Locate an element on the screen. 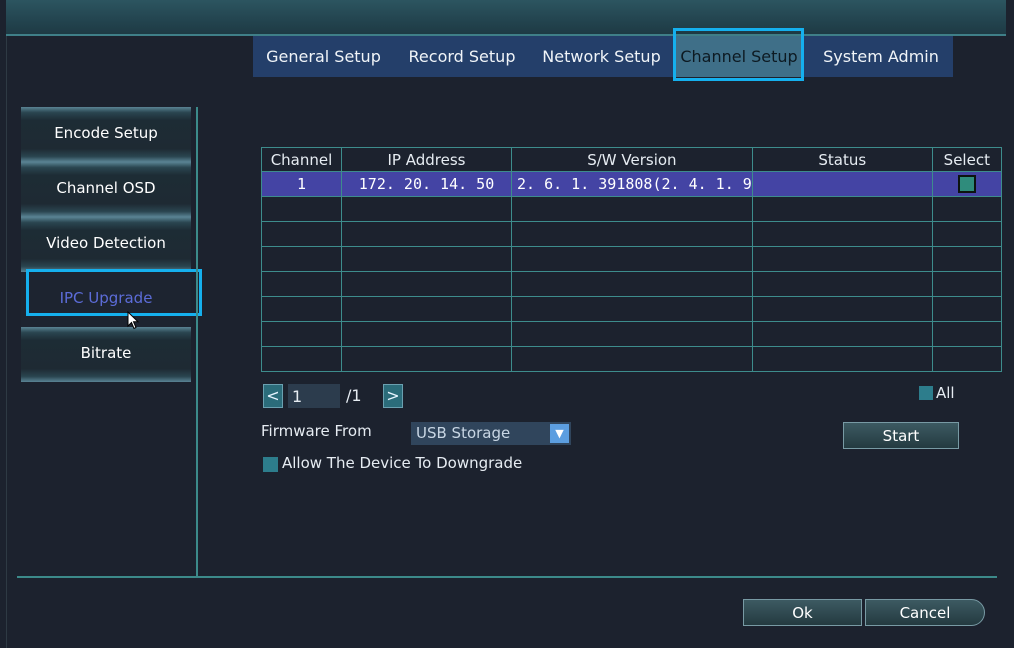 The width and height of the screenshot is (1014, 648). column-header-select: Select is located at coordinates (966, 159).